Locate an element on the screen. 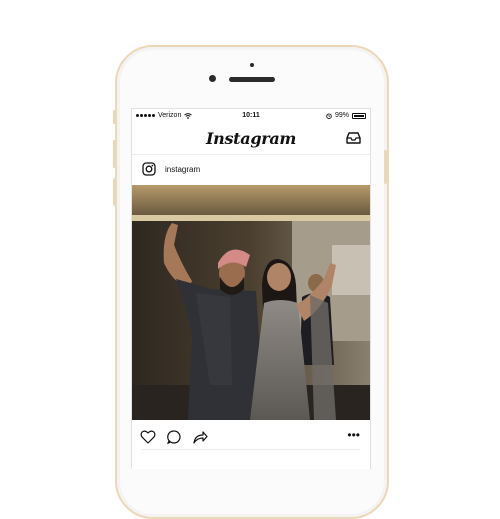  battery-percent: 99% is located at coordinates (341, 115).